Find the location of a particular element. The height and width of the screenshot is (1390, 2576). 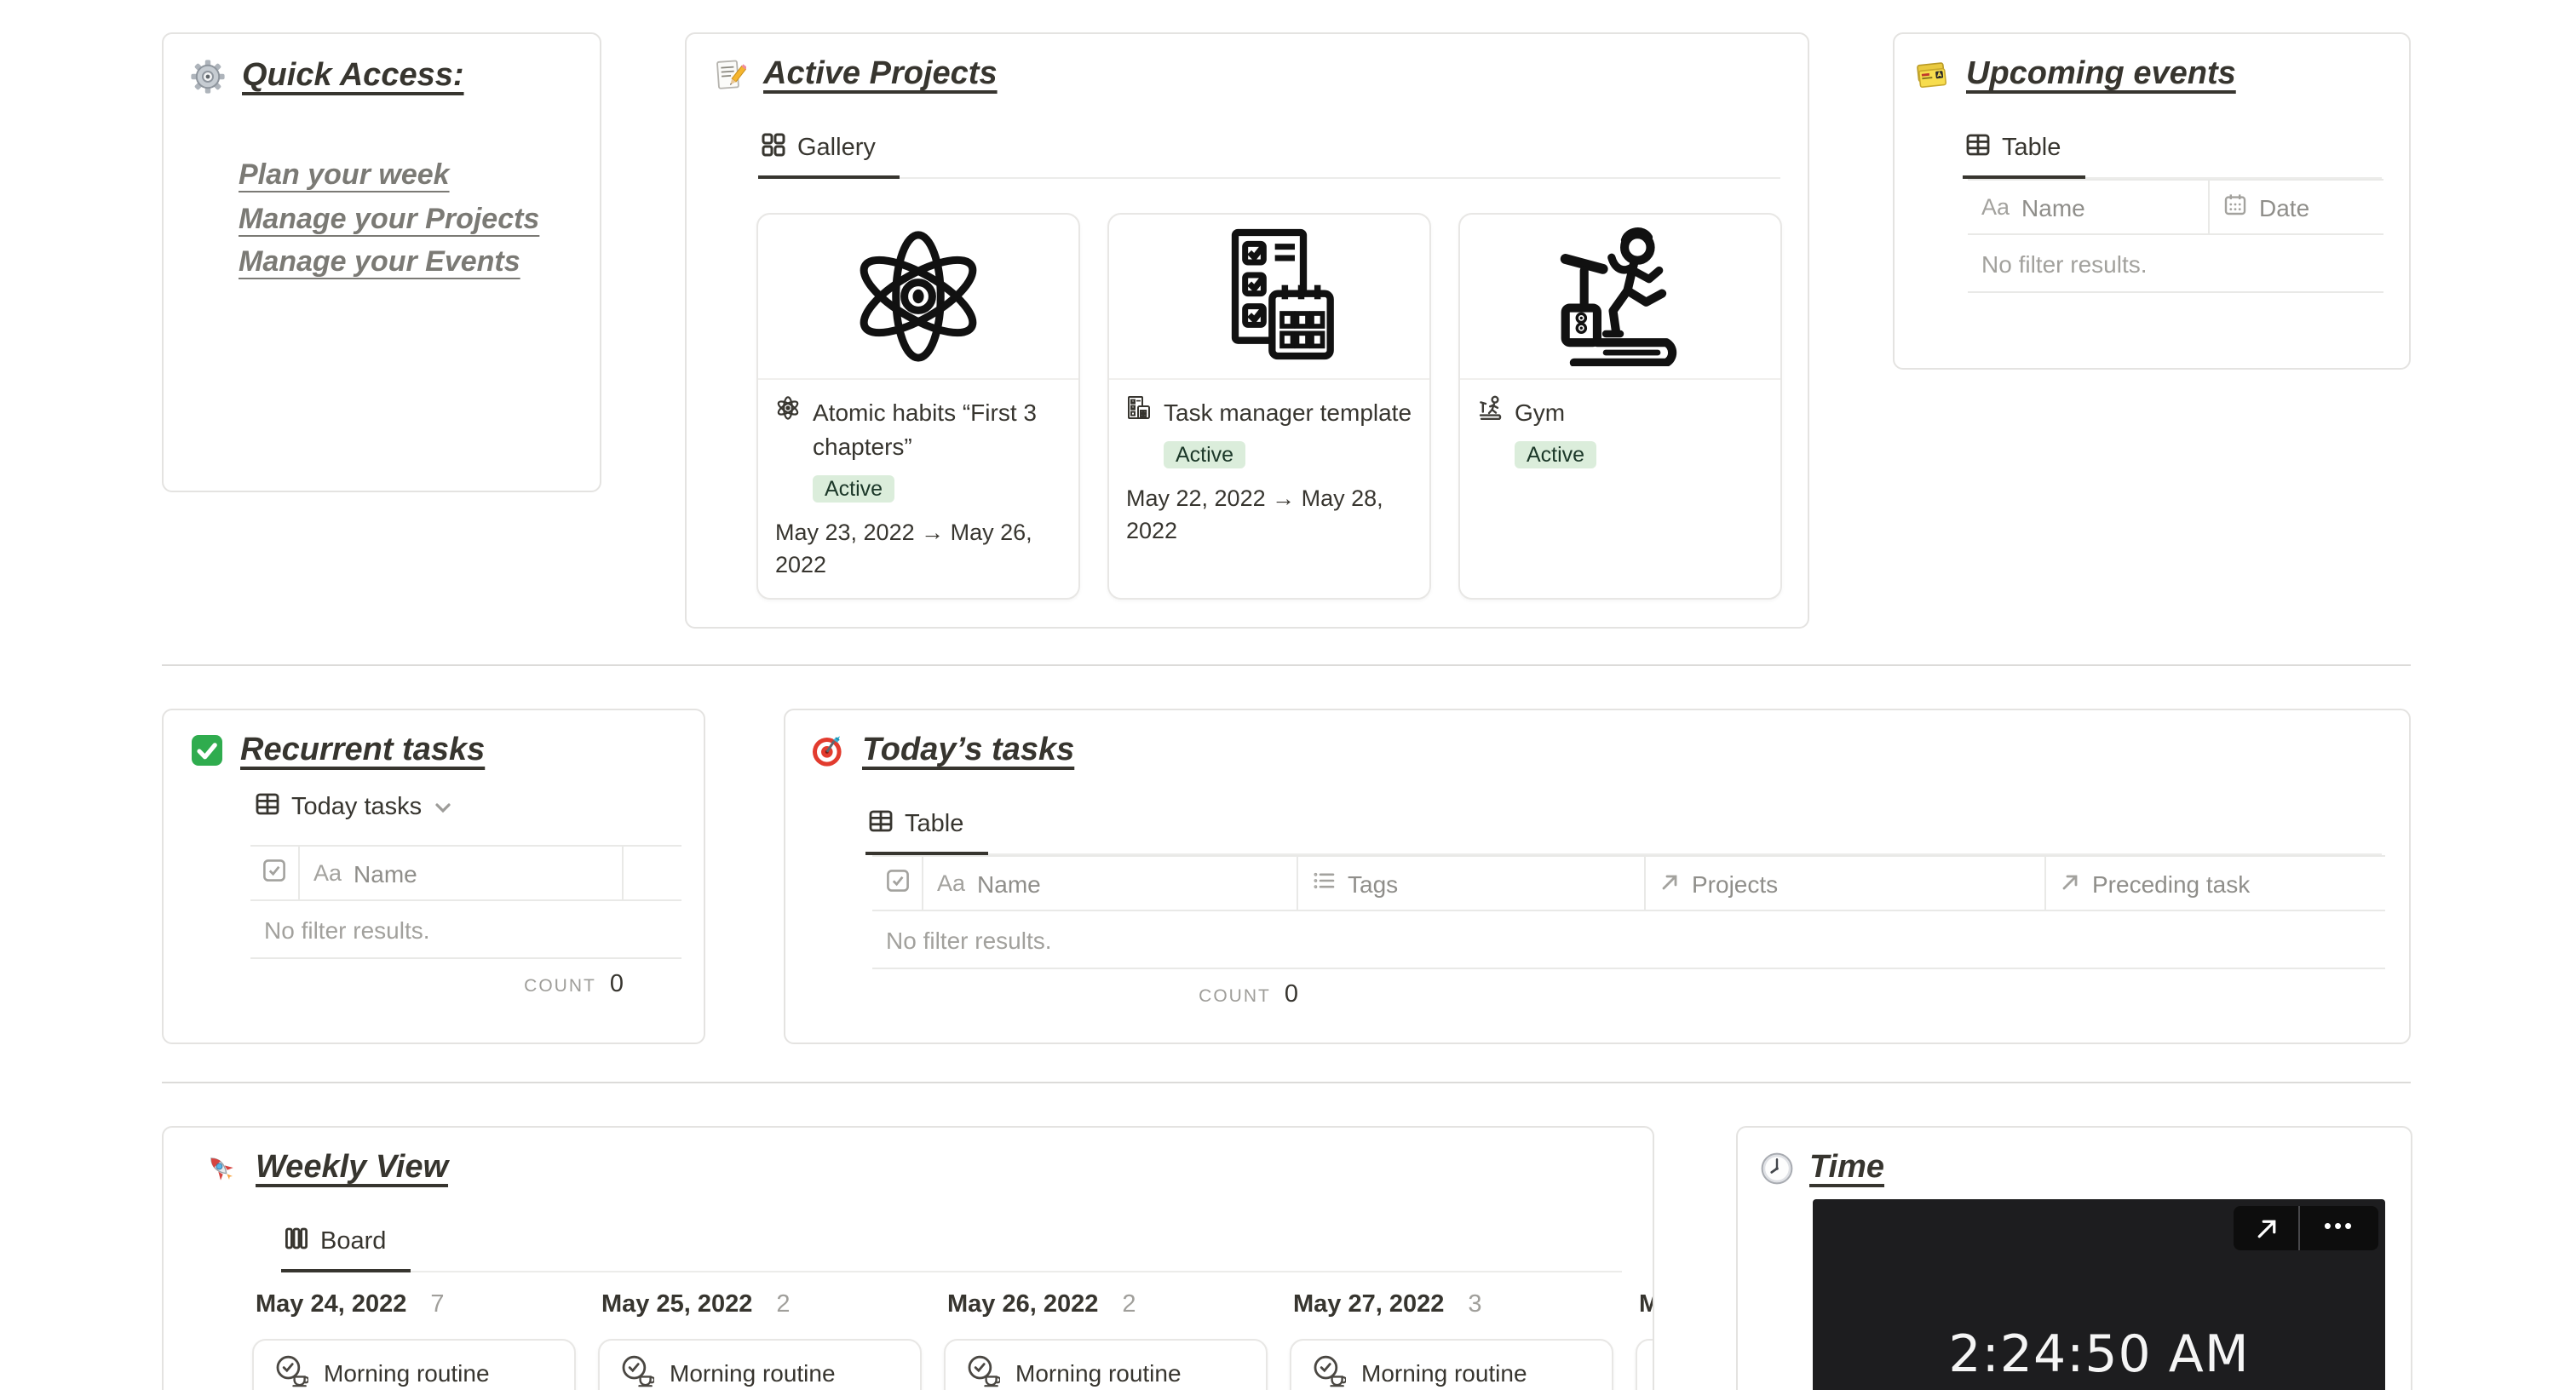

green-check-icon is located at coordinates (208, 751).